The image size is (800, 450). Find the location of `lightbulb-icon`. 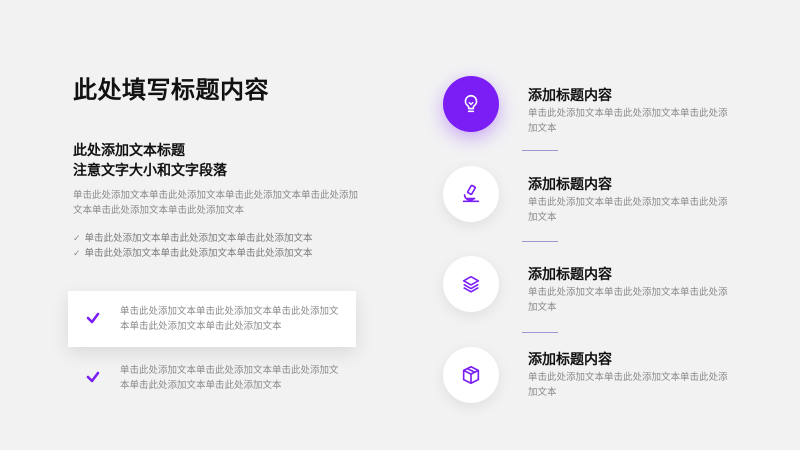

lightbulb-icon is located at coordinates (471, 103).